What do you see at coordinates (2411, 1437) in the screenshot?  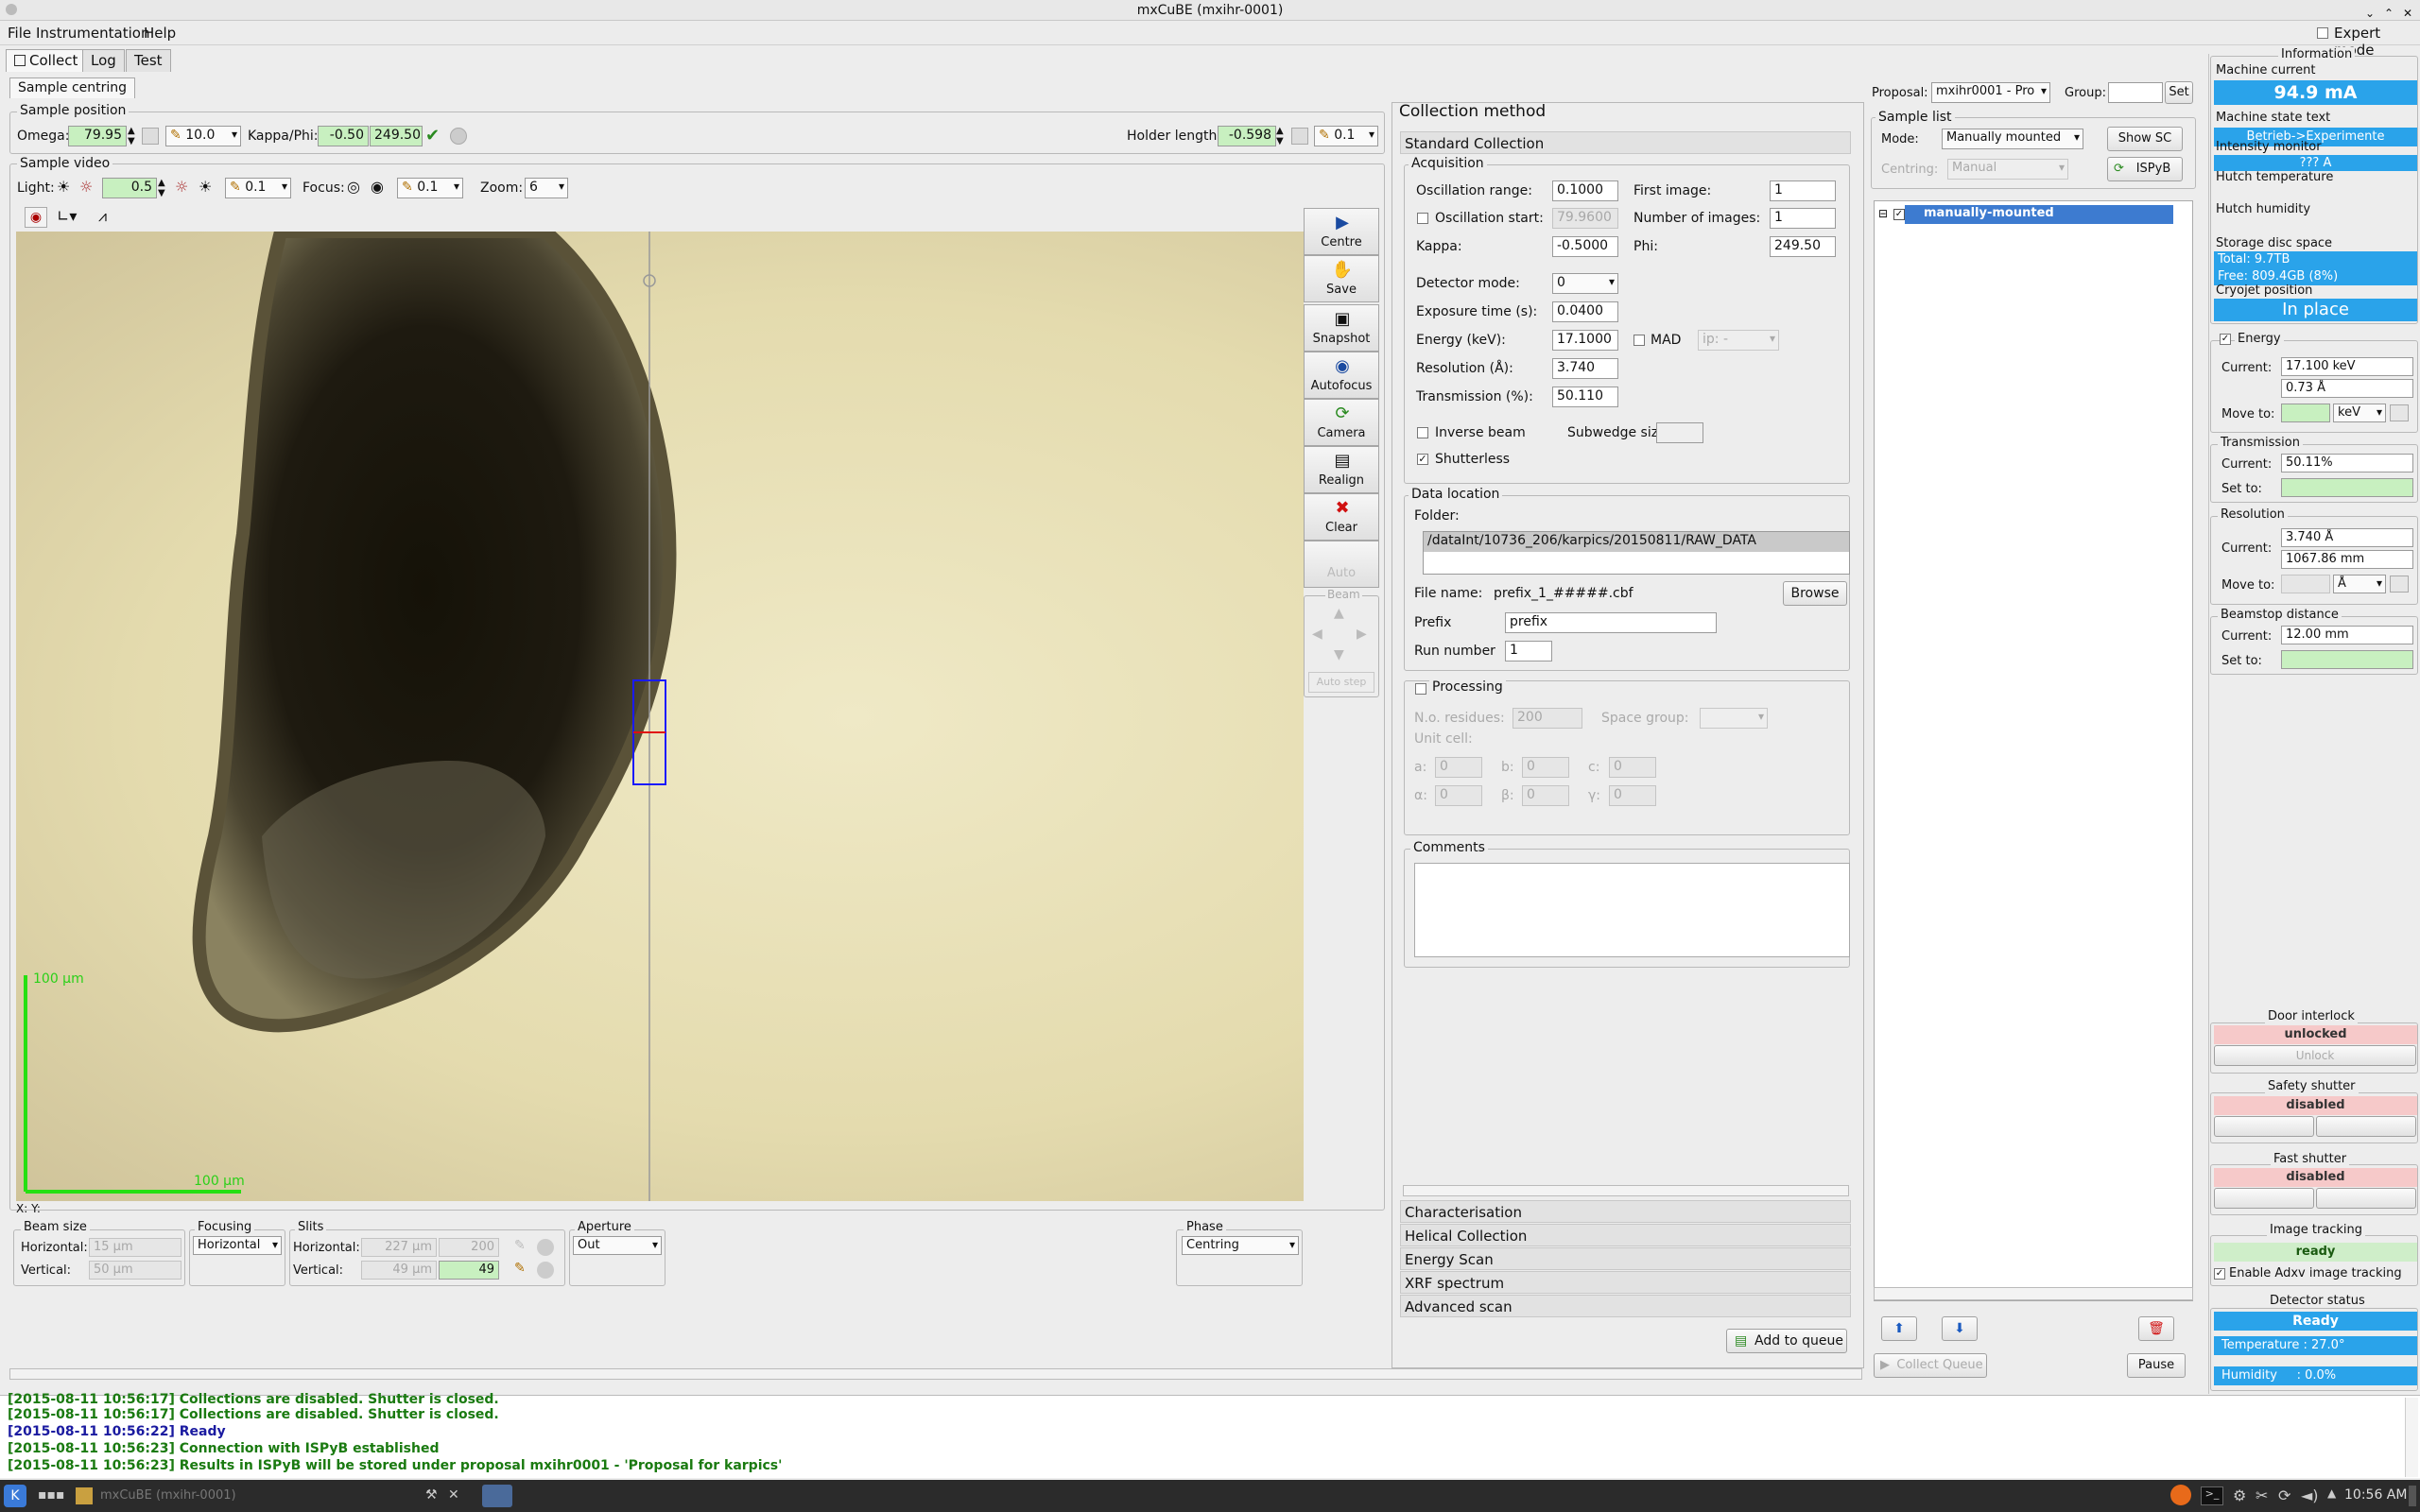 I see `log-vscrollbar` at bounding box center [2411, 1437].